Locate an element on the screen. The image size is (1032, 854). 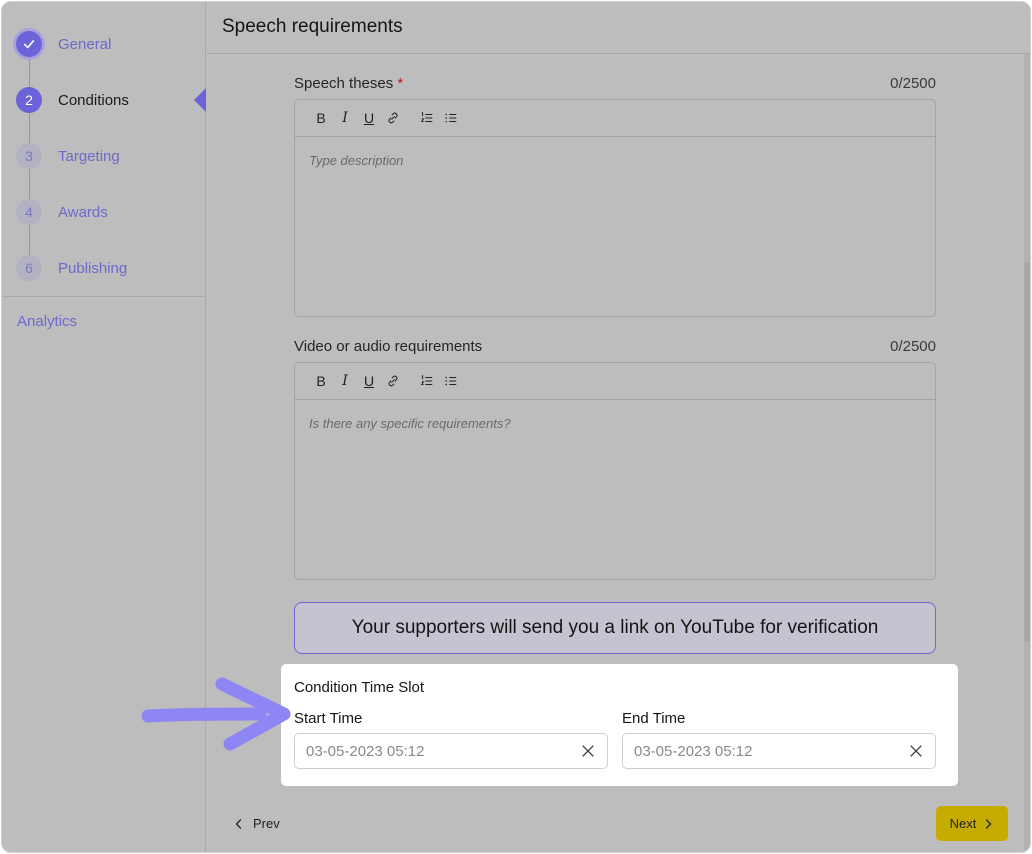
step-label-conditions: Conditions is located at coordinates (93, 100).